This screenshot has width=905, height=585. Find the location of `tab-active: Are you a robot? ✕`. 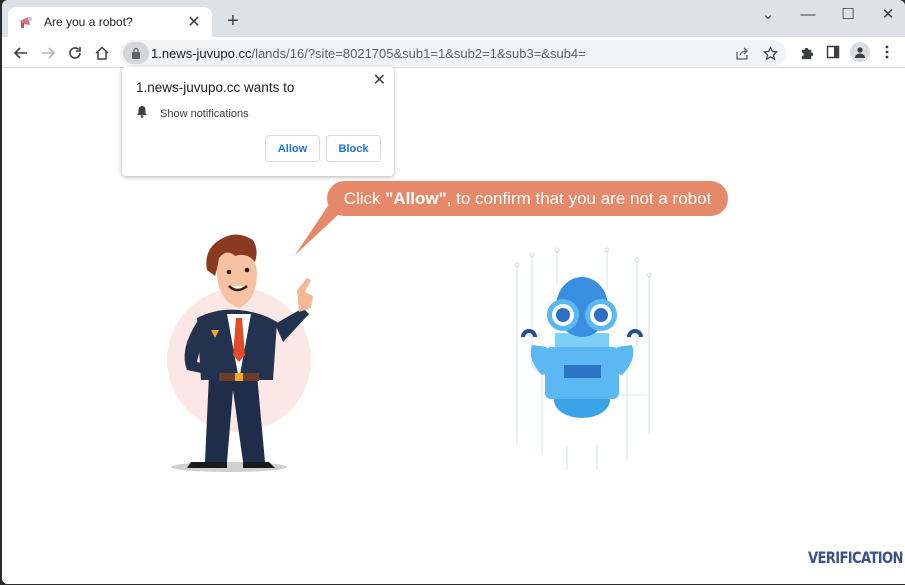

tab-active: Are you a robot? ✕ is located at coordinates (110, 22).